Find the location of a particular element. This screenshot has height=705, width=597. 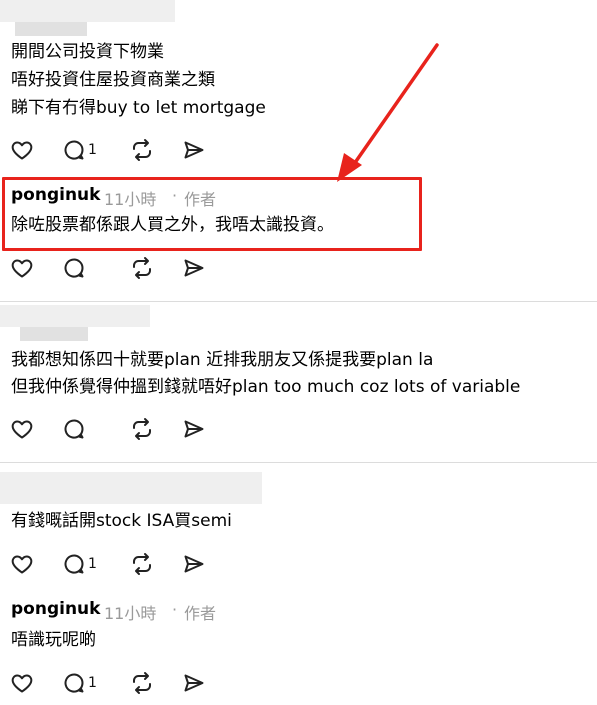

highlight-box is located at coordinates (212, 214).